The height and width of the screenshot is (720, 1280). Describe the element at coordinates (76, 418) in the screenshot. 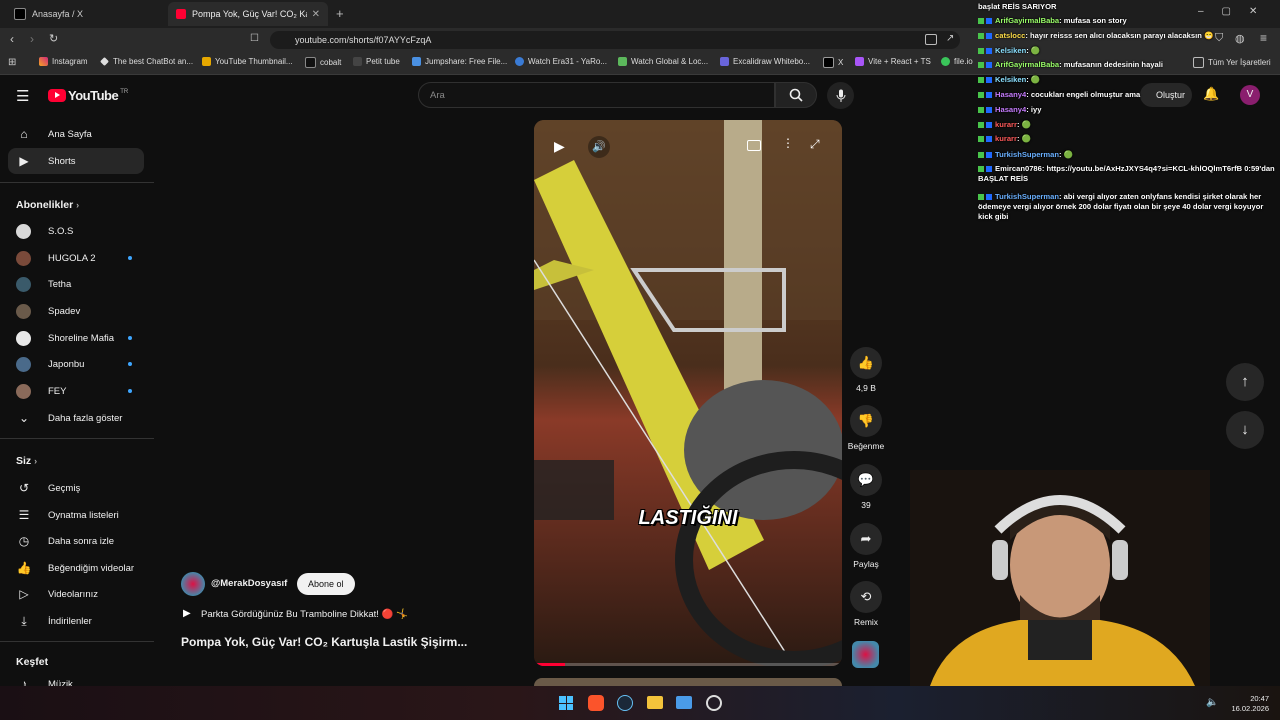

I see `show-more-button: ⌄ Daha fazla göster` at that location.